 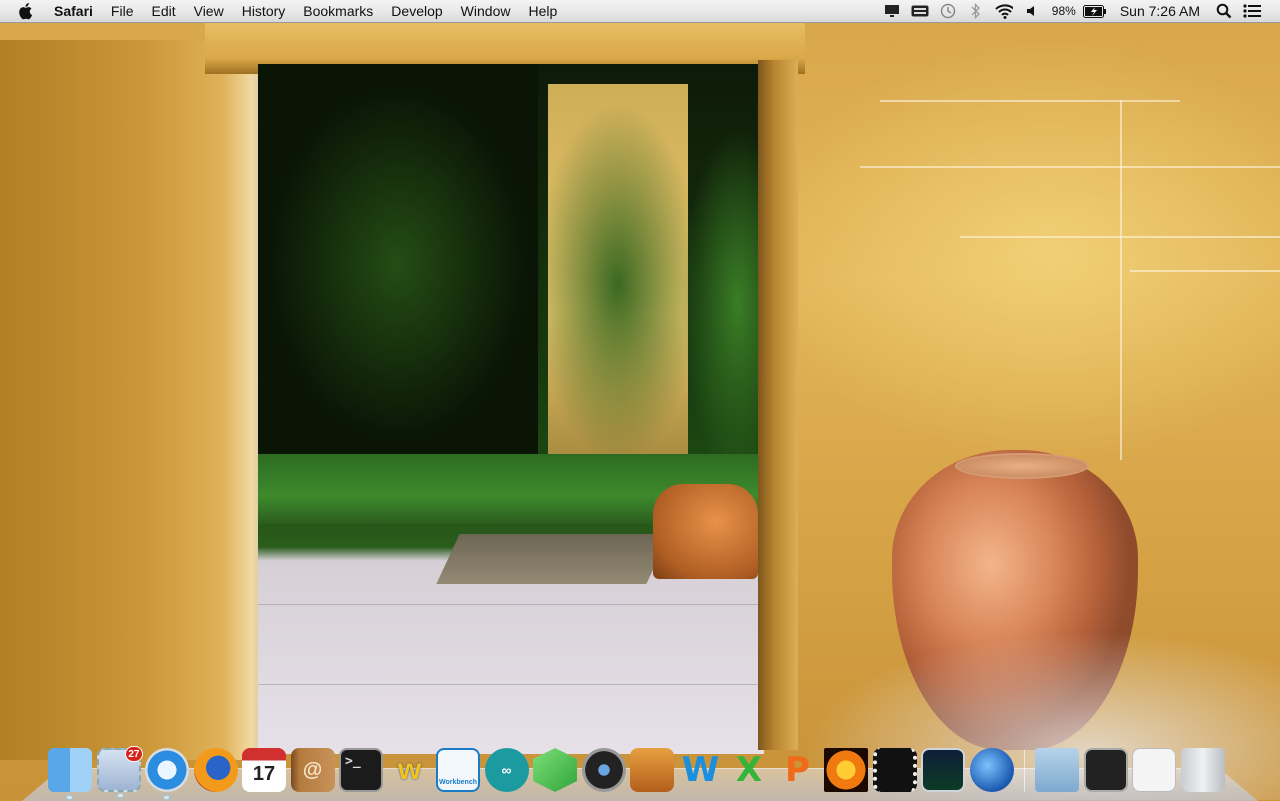 I want to click on film-strip-icon, so click(x=894, y=770).